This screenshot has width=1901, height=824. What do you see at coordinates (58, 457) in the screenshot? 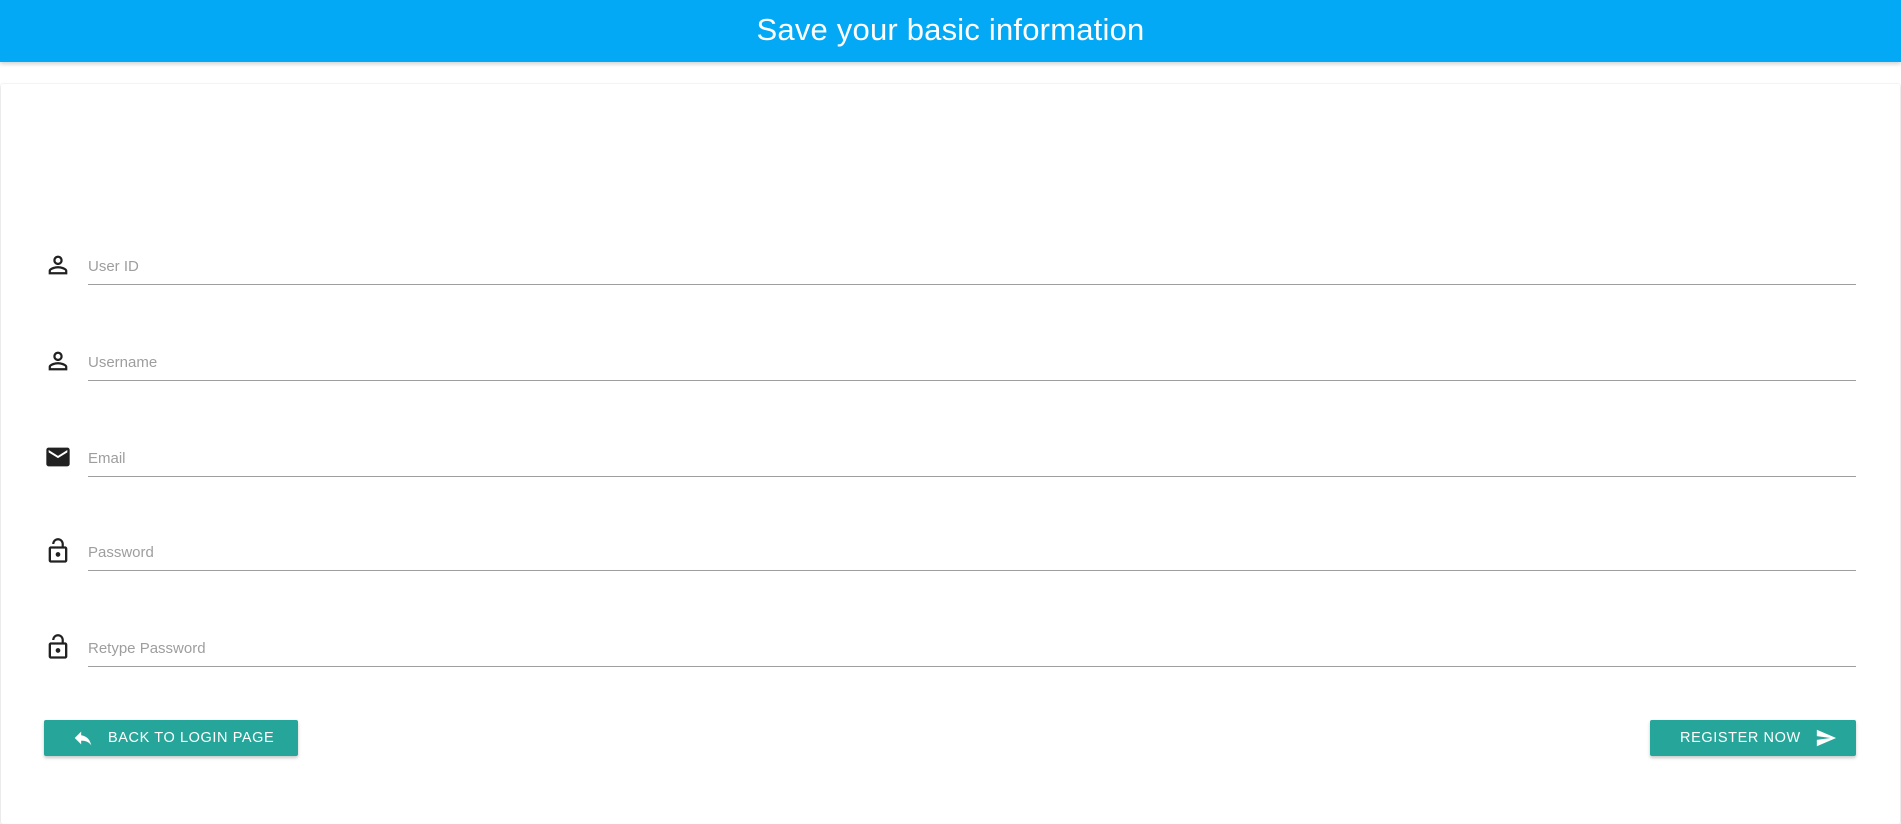
I see `email-icon` at bounding box center [58, 457].